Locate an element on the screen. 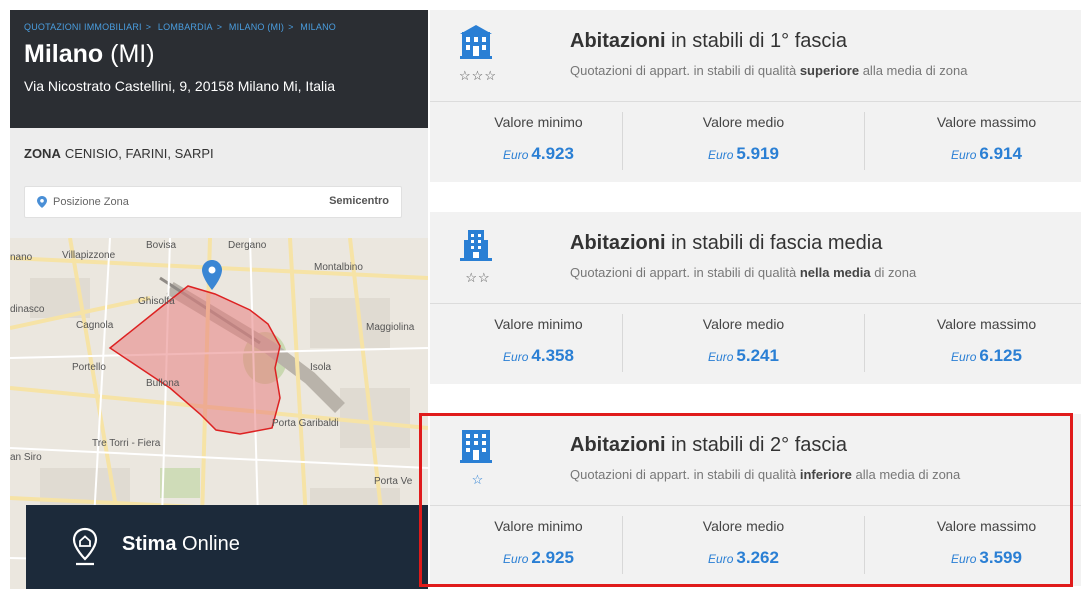  location-pin-icon is located at coordinates (42, 202).